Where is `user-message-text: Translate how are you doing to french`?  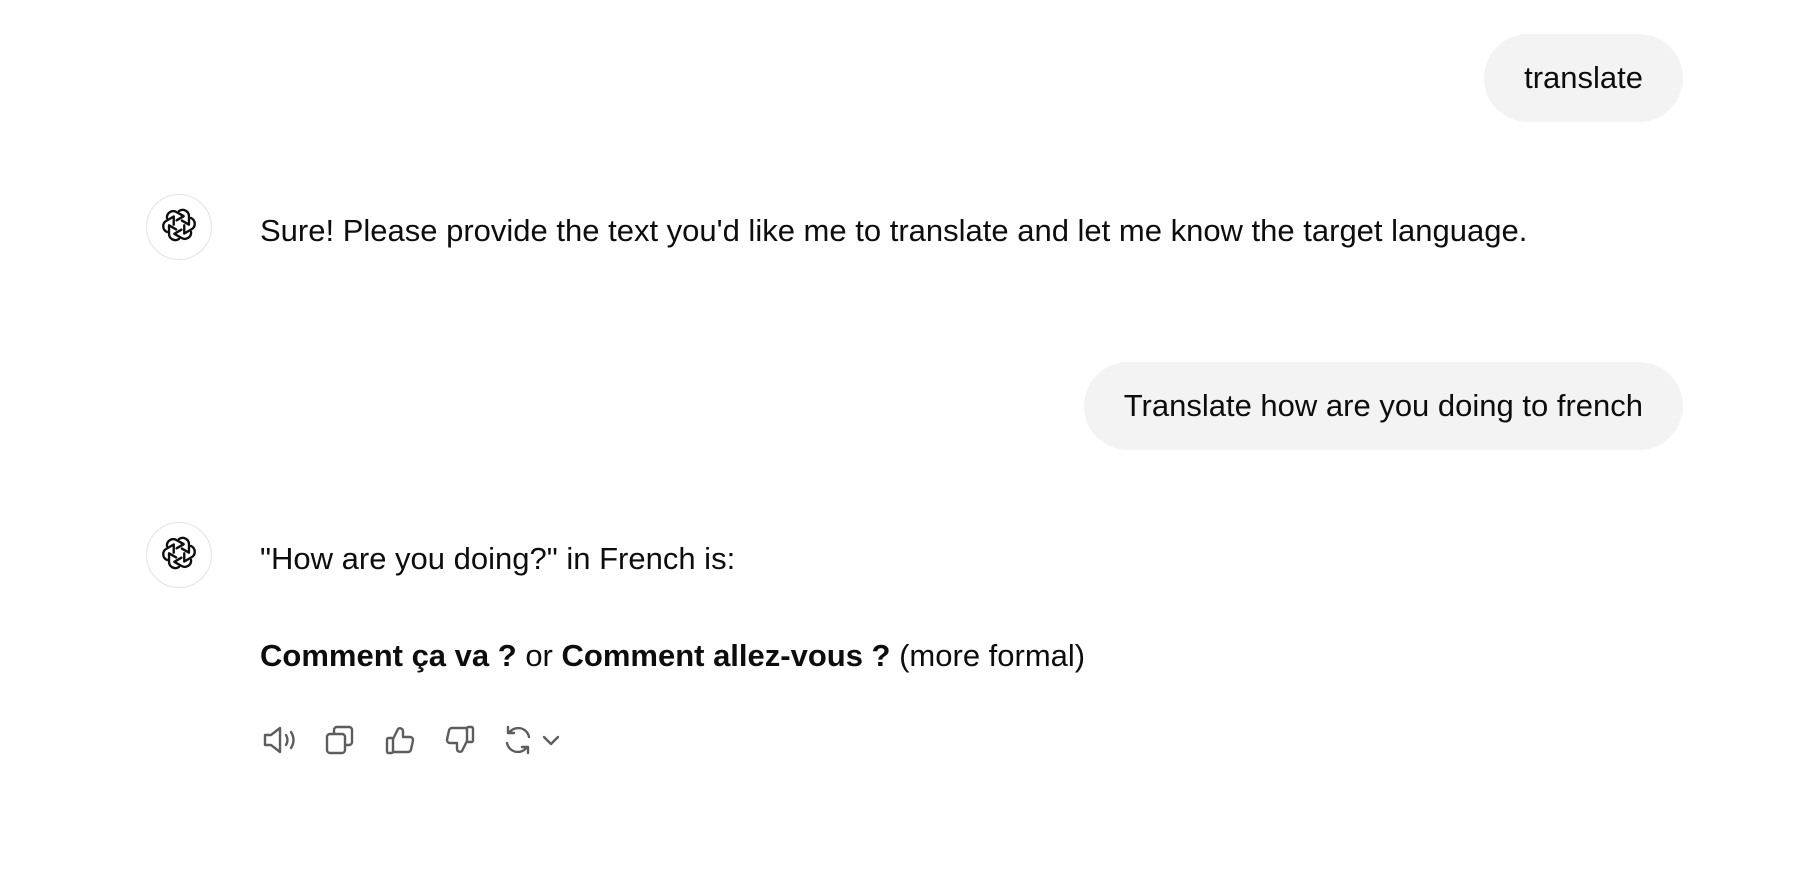 user-message-text: Translate how are you doing to french is located at coordinates (1383, 405).